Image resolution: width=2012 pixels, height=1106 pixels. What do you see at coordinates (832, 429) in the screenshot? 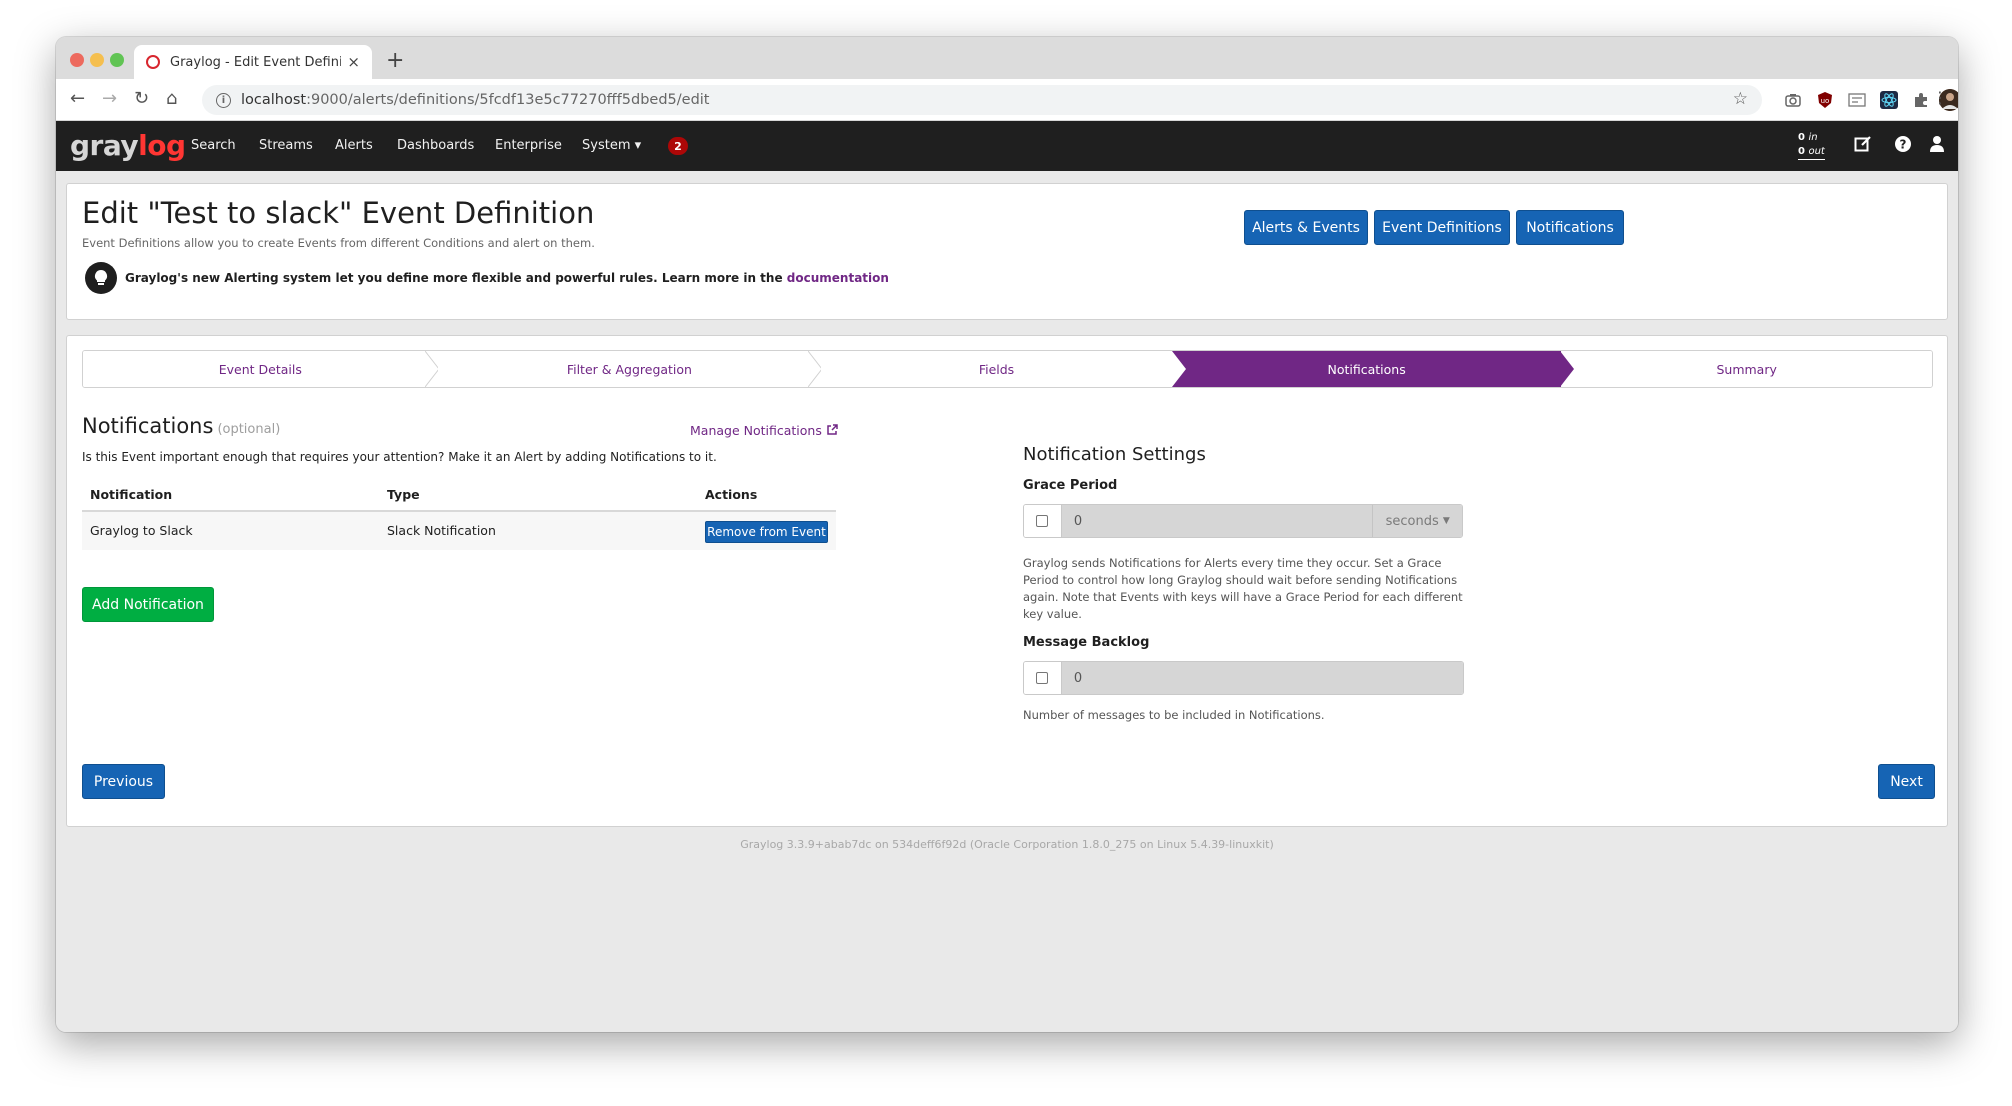
I see `external-link-icon` at bounding box center [832, 429].